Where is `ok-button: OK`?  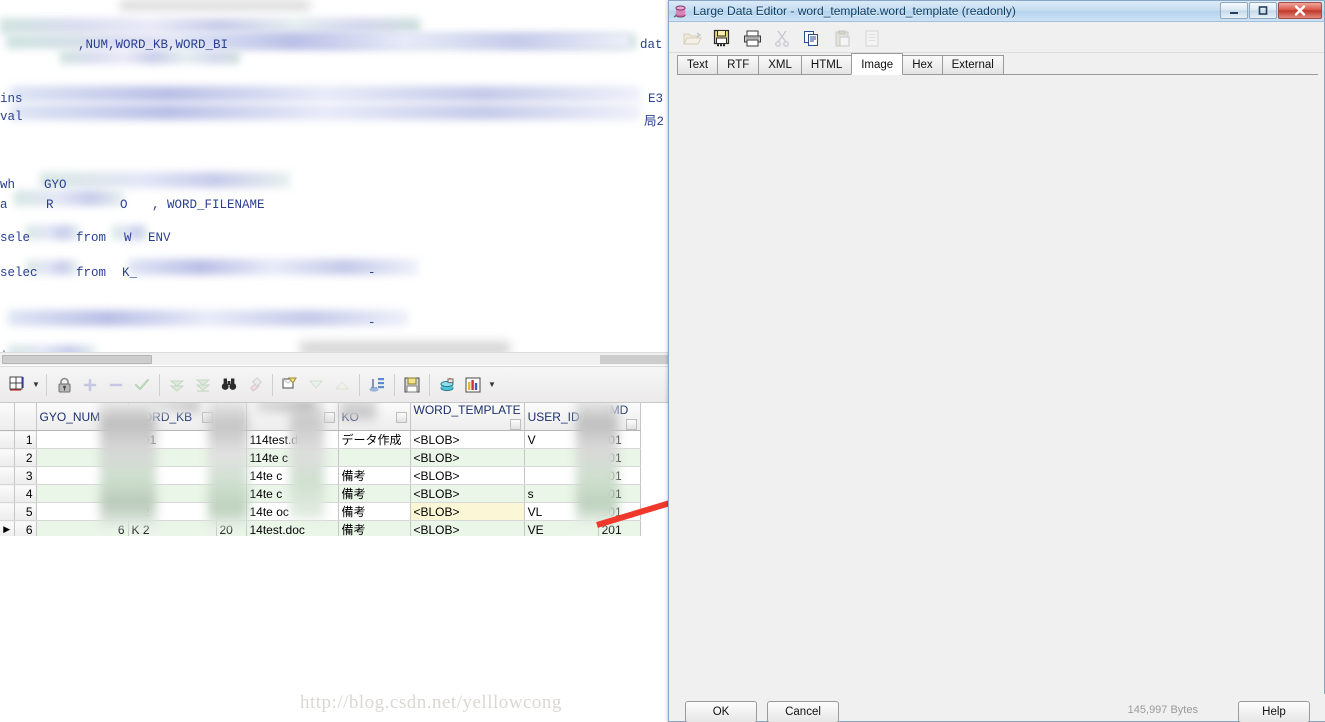 ok-button: OK is located at coordinates (721, 711).